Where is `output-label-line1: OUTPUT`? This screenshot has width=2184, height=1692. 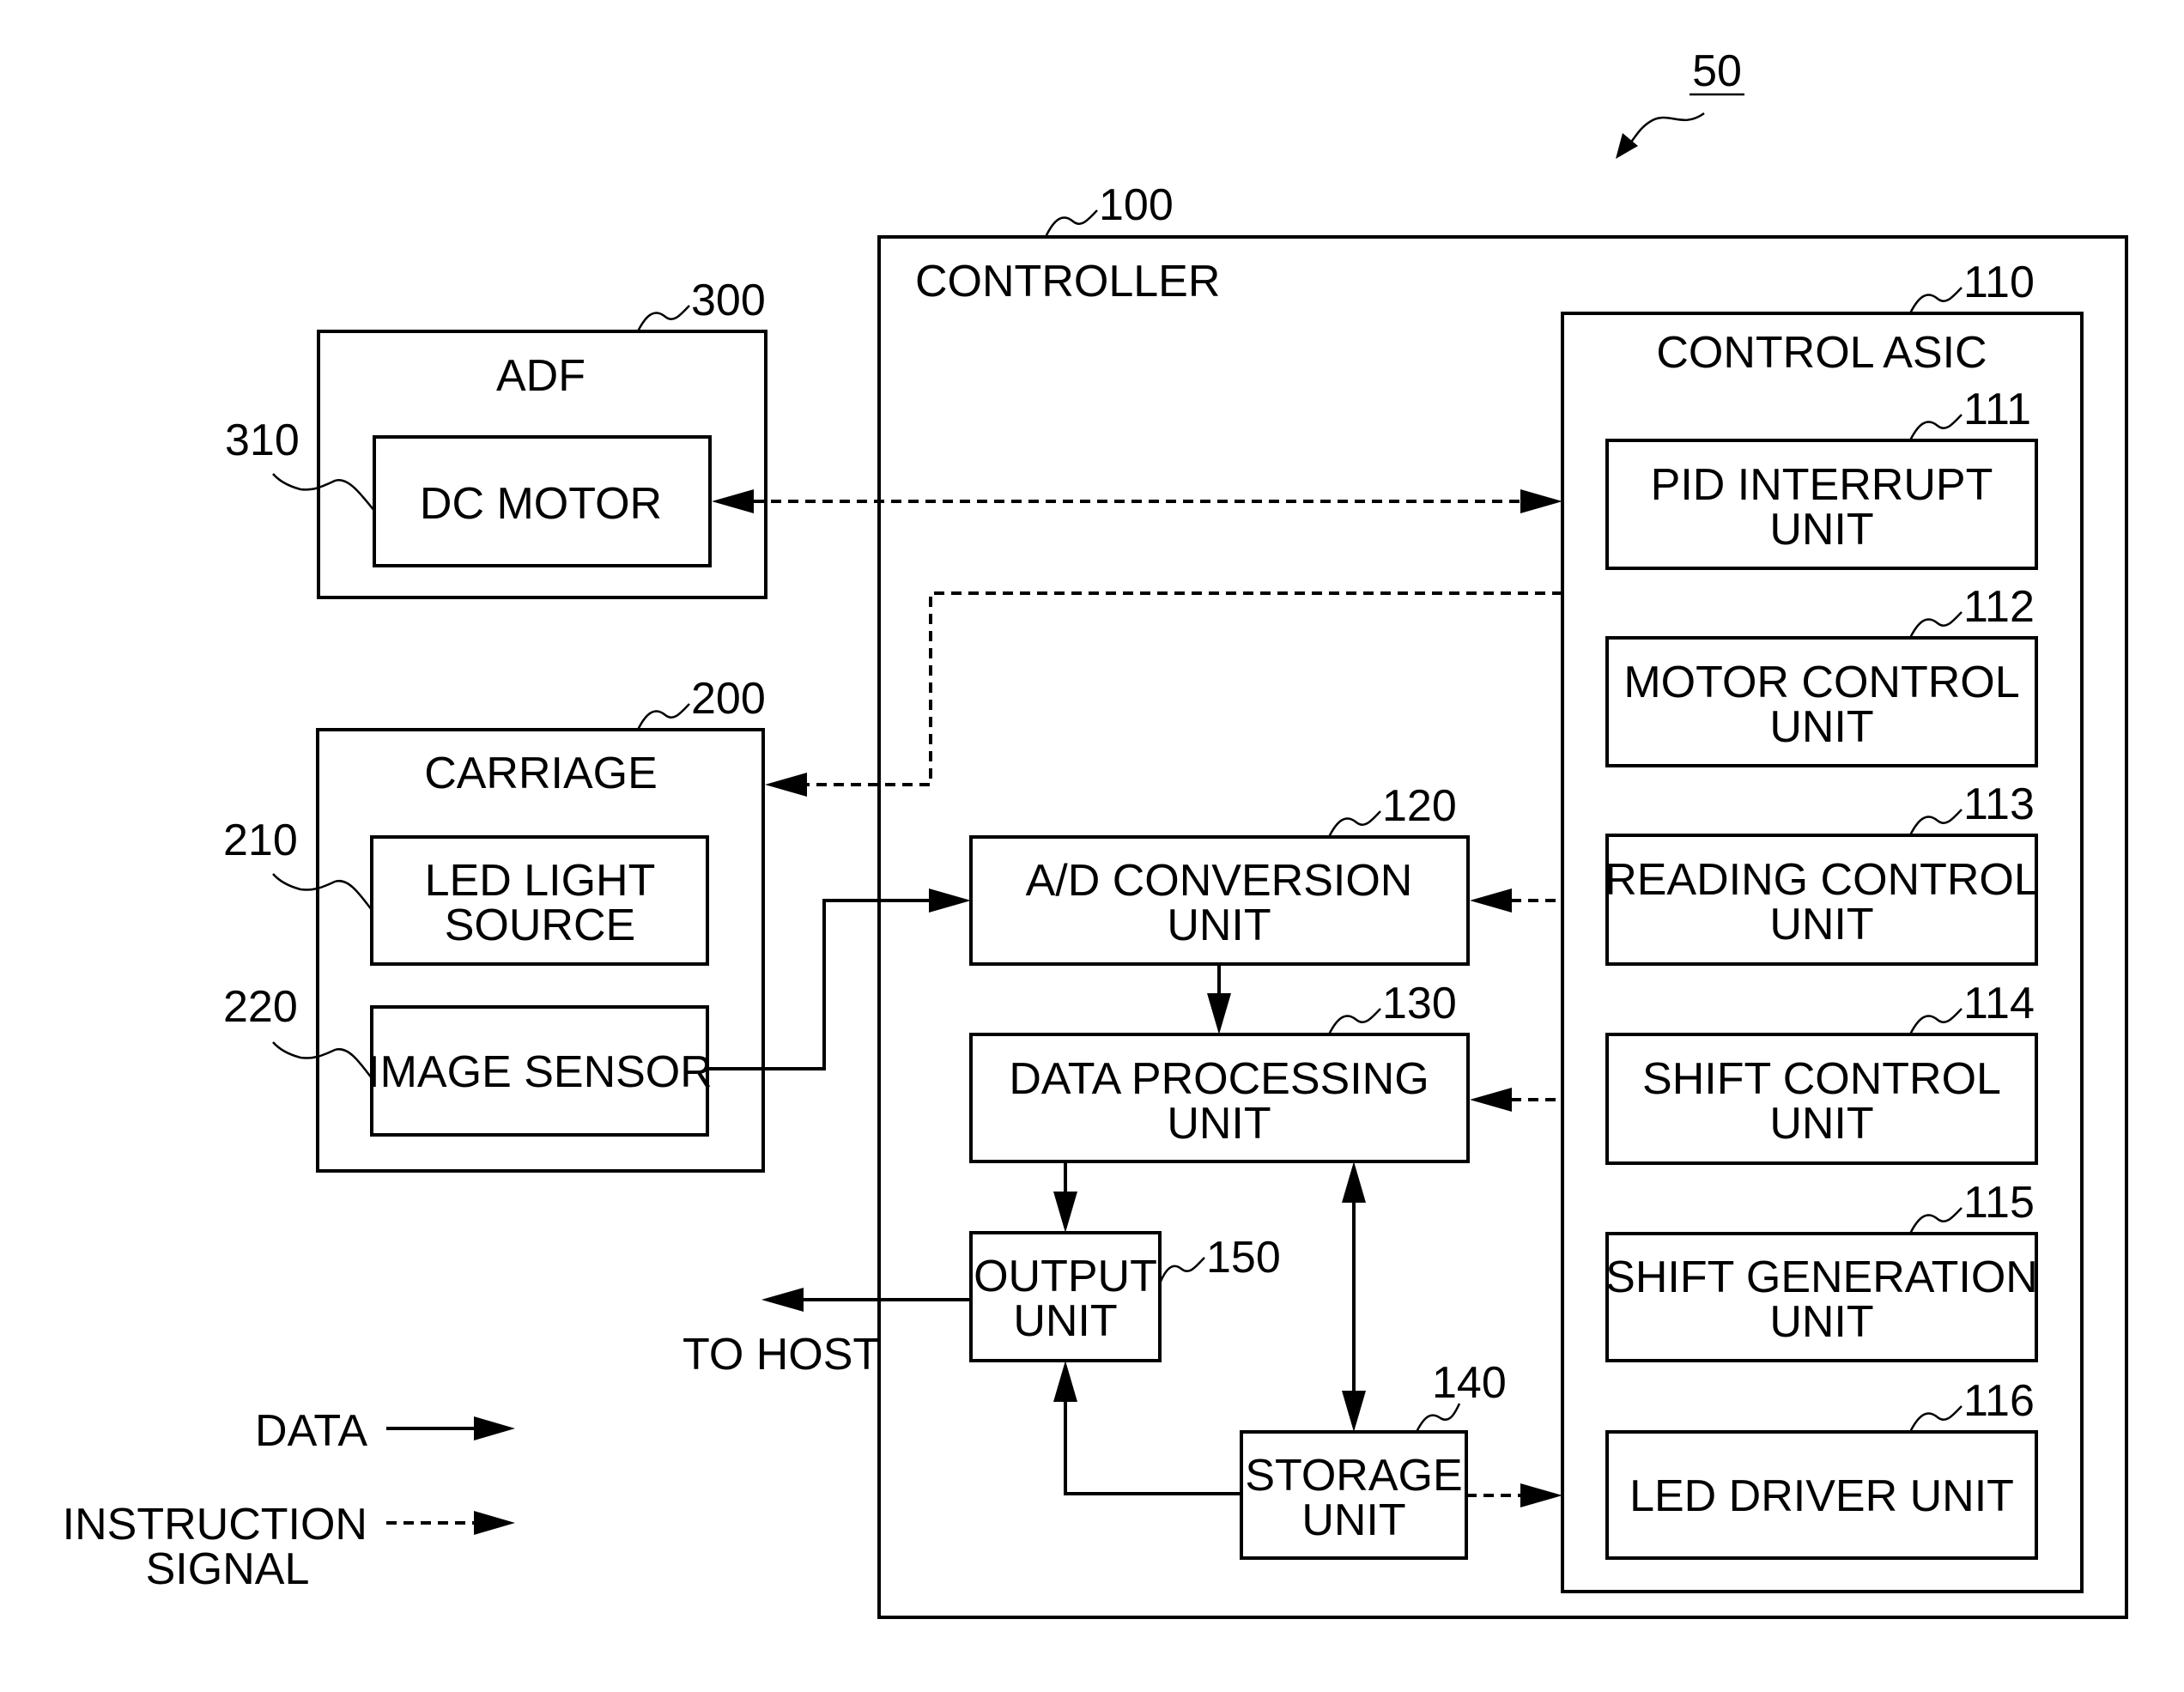 output-label-line1: OUTPUT is located at coordinates (1066, 1276).